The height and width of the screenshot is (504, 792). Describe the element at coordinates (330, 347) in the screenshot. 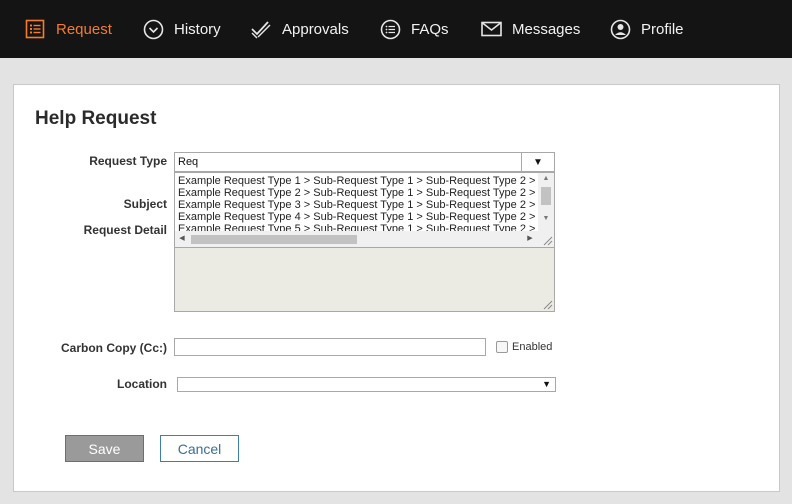

I see `cc-input` at that location.